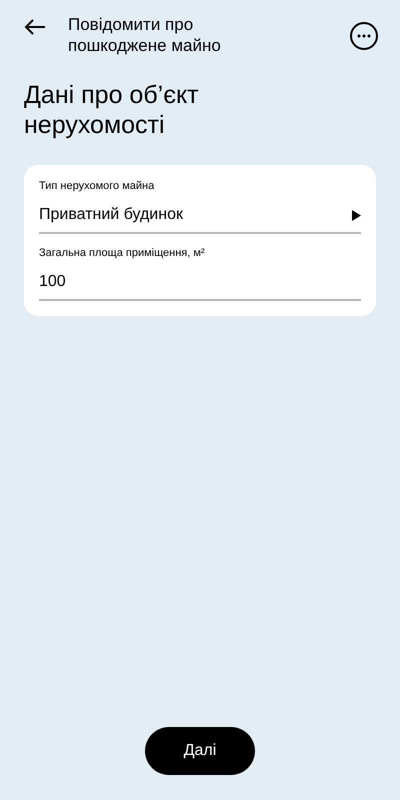 The height and width of the screenshot is (800, 400). Describe the element at coordinates (145, 35) in the screenshot. I see `screen-title: Повідомити про пошкоджене майно` at that location.